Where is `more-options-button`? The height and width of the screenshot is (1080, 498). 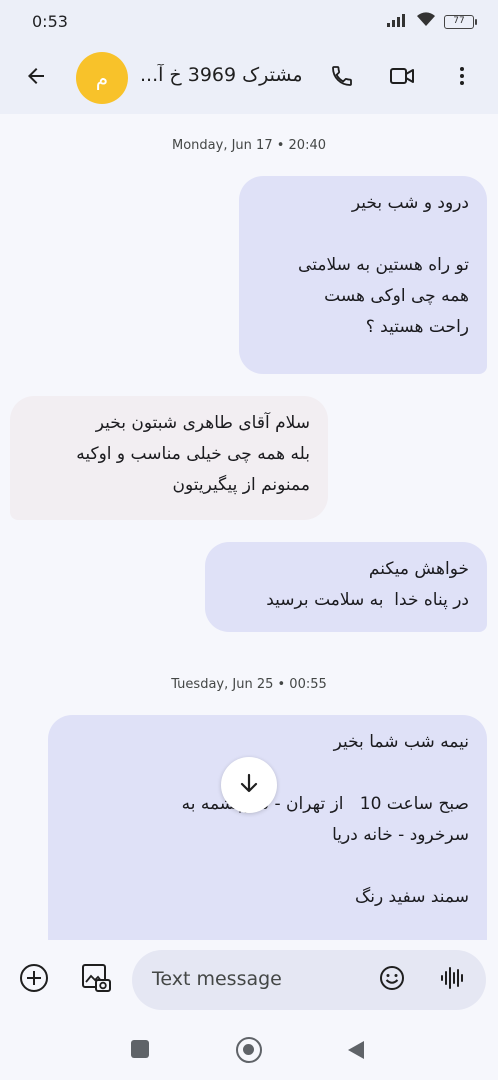
more-options-button is located at coordinates (462, 78).